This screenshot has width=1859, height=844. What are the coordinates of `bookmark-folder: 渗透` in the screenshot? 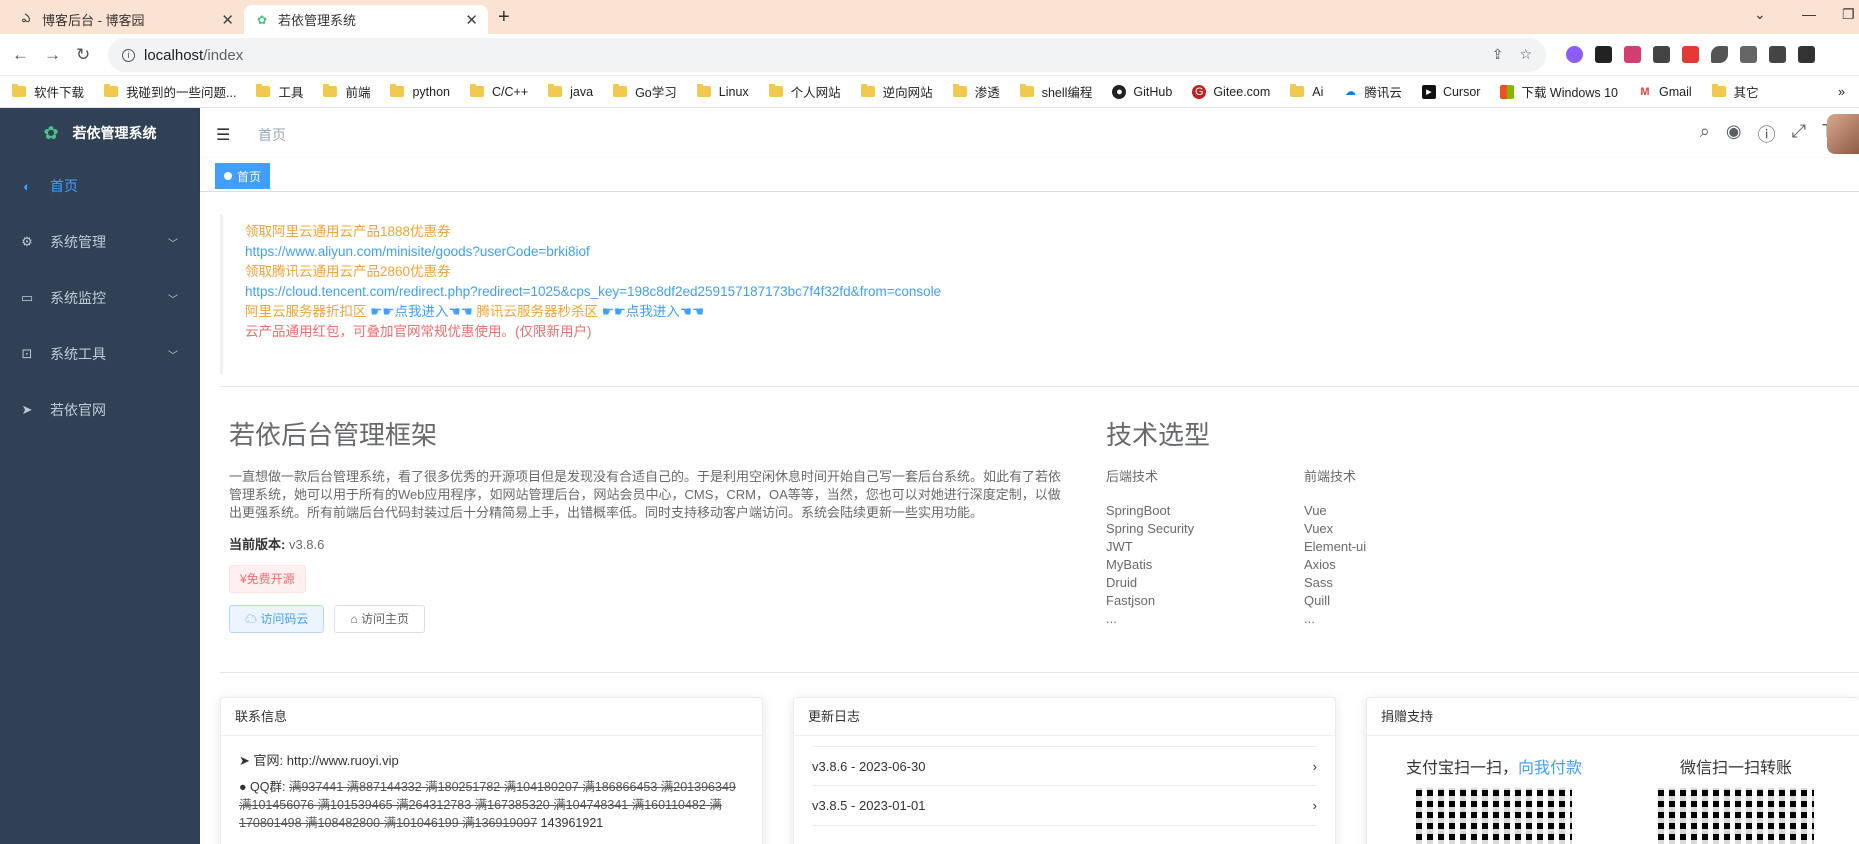 It's located at (976, 91).